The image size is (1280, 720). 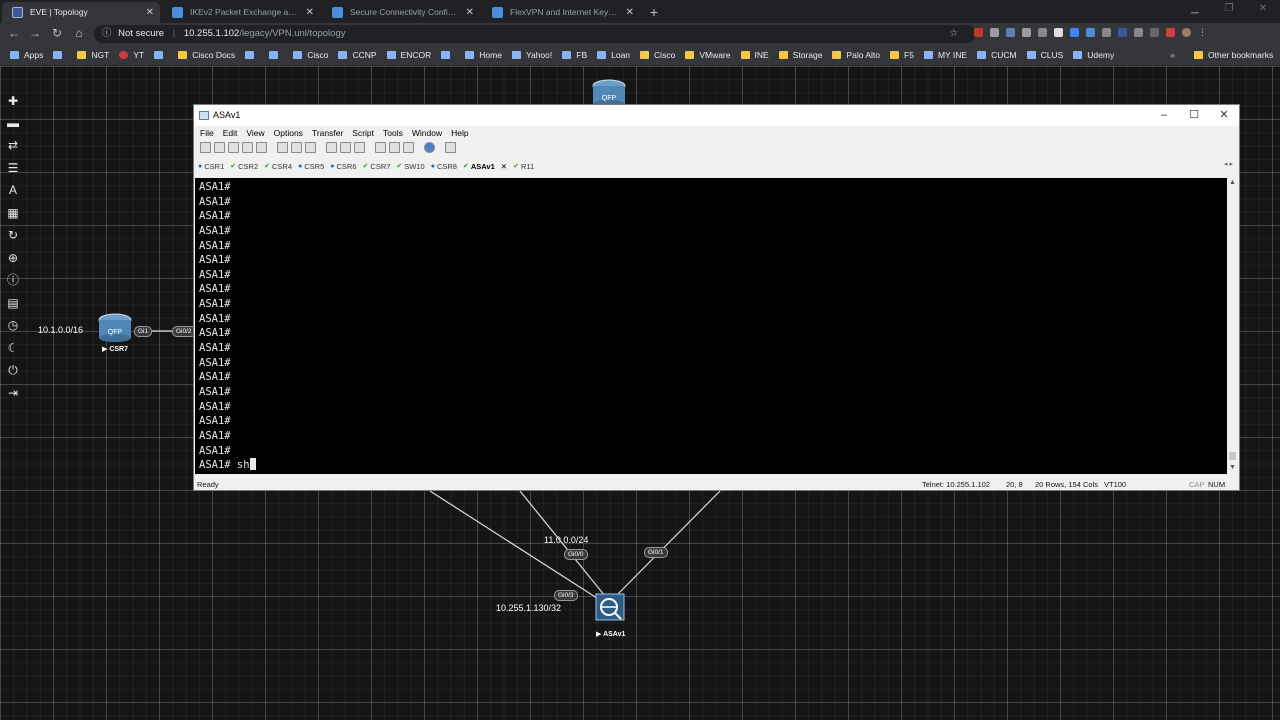 What do you see at coordinates (13, 235) in the screenshot?
I see `refresh-icon: ↻` at bounding box center [13, 235].